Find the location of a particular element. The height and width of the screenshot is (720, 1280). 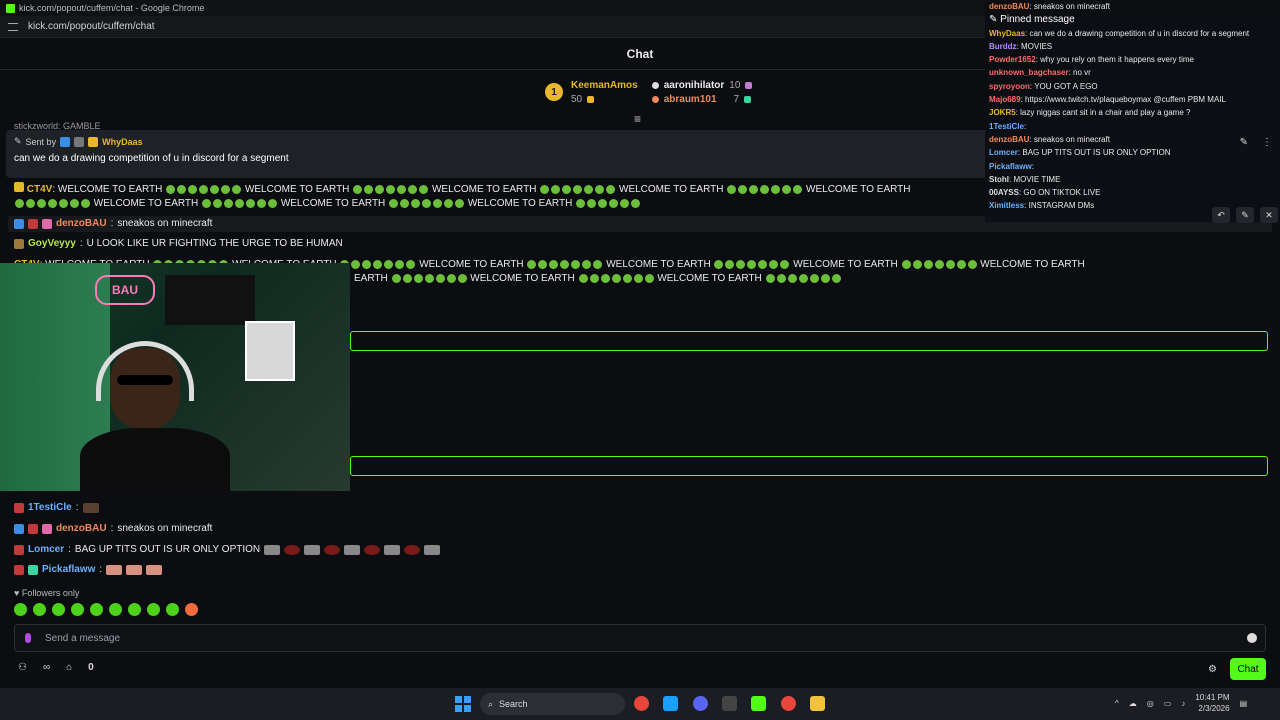

leader-value: 50 is located at coordinates (577, 99).